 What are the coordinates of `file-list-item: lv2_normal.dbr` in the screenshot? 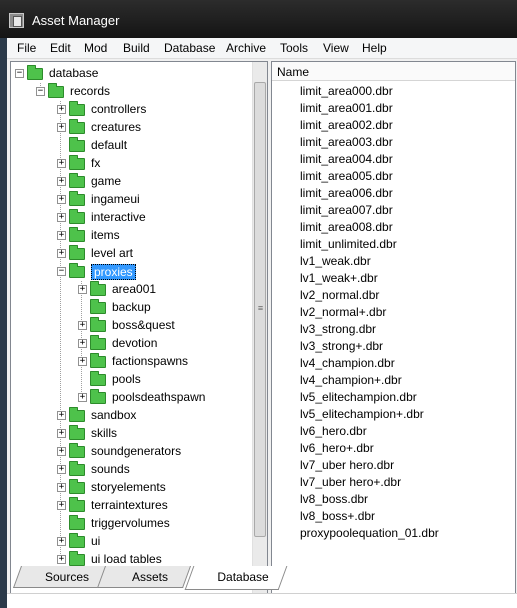 It's located at (339, 295).